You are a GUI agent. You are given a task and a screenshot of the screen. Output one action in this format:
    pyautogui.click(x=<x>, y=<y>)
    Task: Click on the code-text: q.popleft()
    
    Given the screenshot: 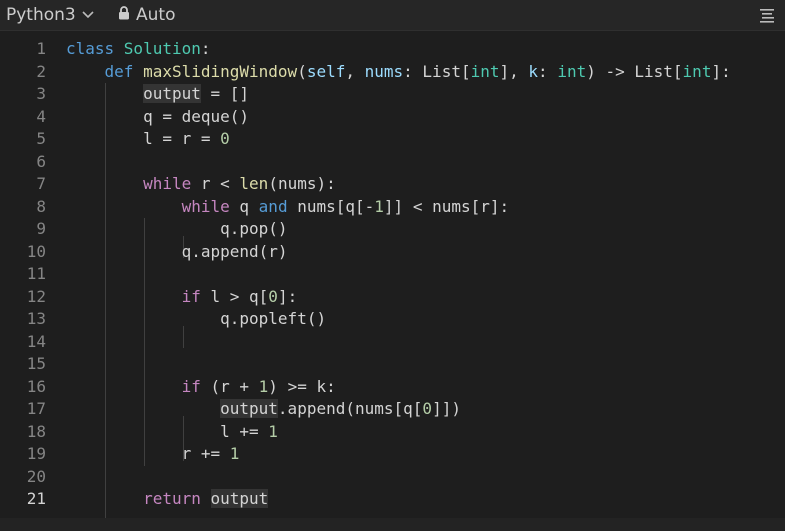 What is the action you would take?
    pyautogui.click(x=196, y=319)
    